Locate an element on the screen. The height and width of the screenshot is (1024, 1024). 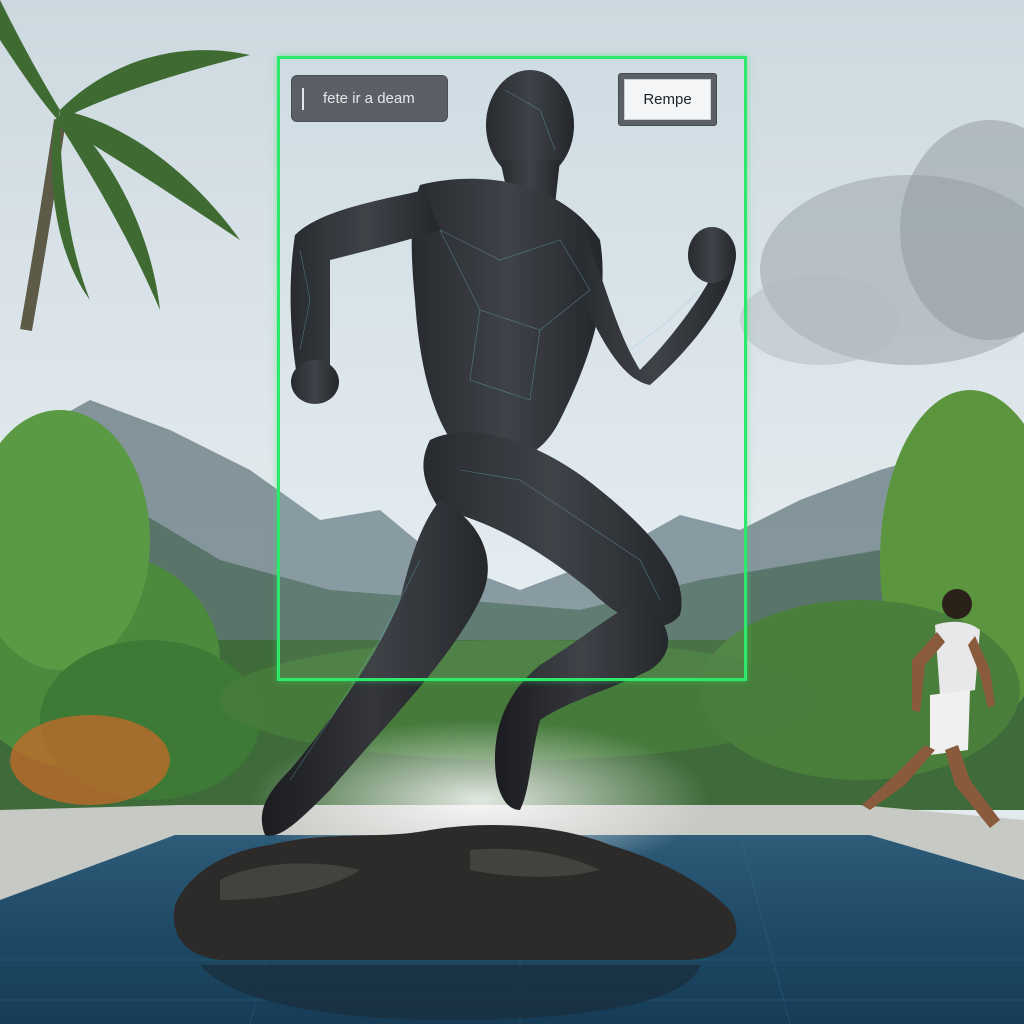
rempe-button: Rempe is located at coordinates (667, 99).